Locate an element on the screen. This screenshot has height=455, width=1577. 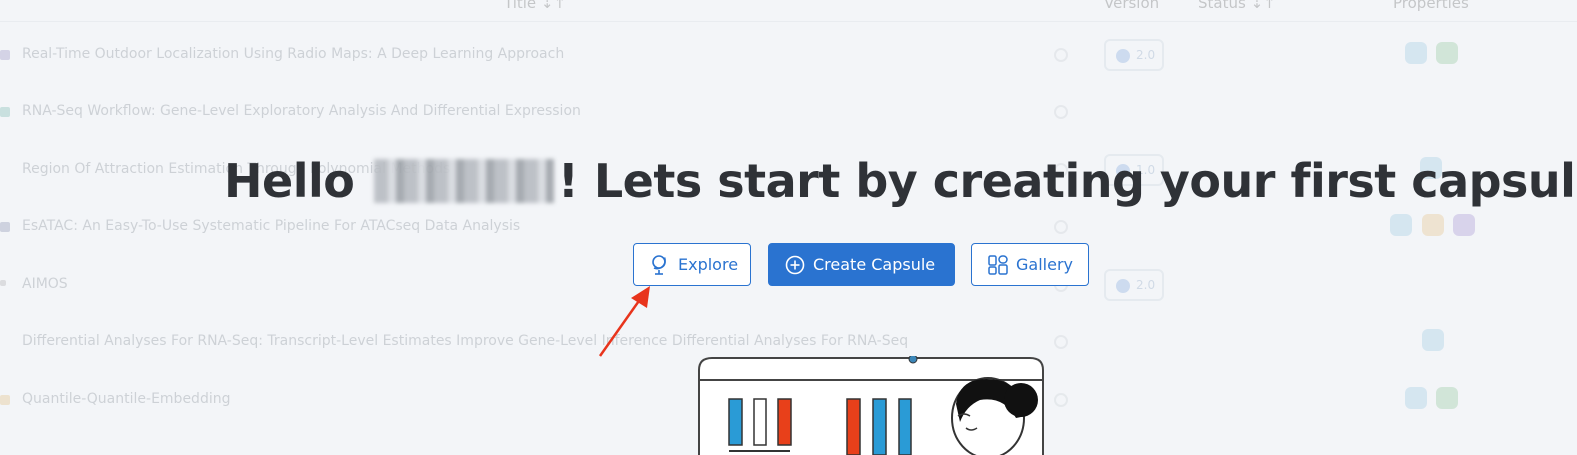
capsule-title: AIMOS is located at coordinates (45, 284).